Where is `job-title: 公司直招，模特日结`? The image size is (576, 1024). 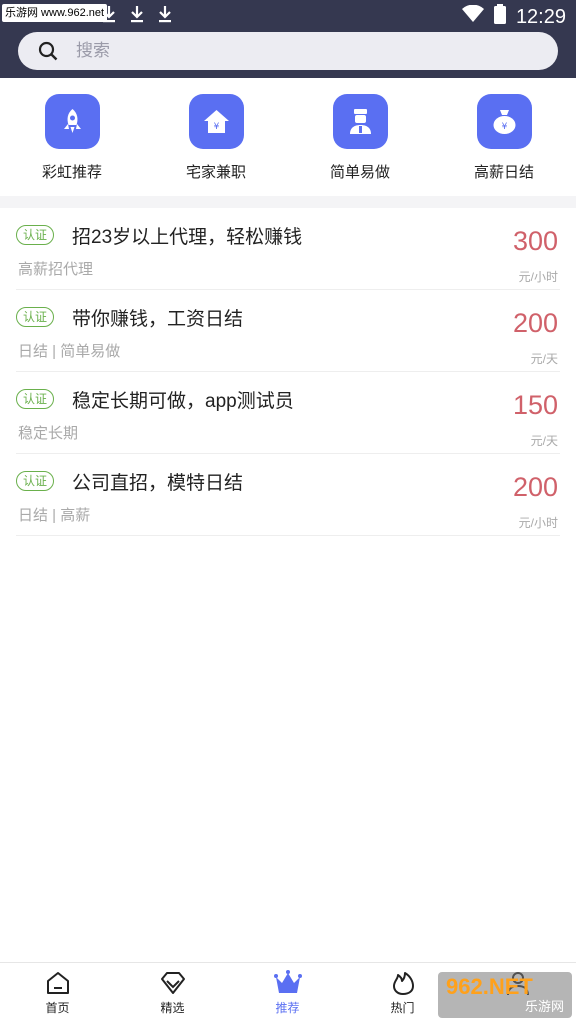 job-title: 公司直招，模特日结 is located at coordinates (158, 483).